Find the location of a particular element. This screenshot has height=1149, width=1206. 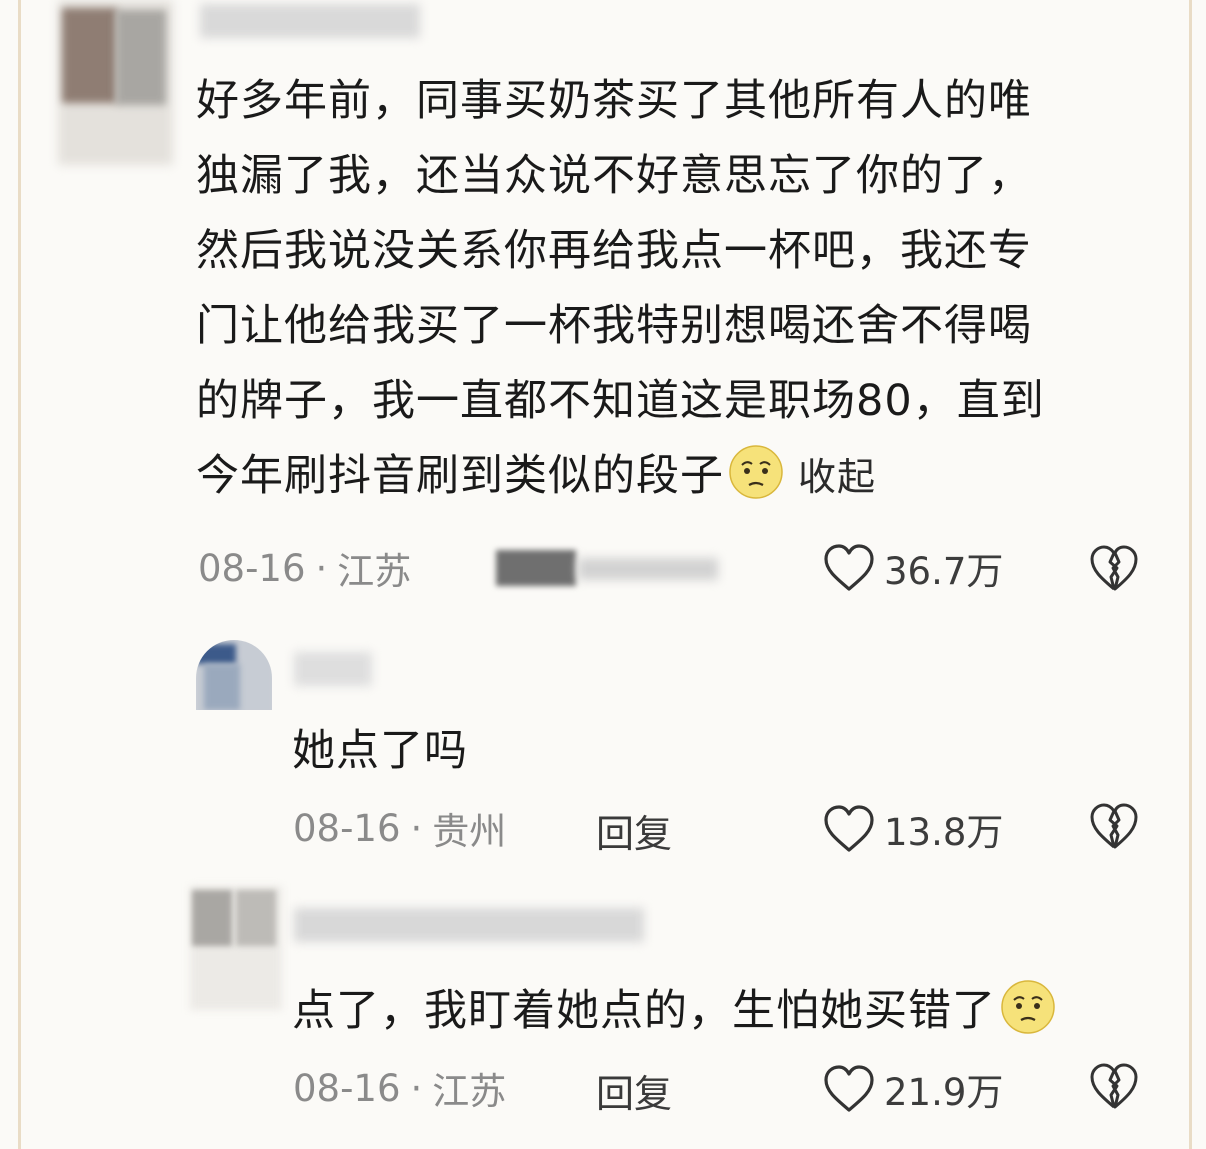

frame-left-border is located at coordinates (19, 574).